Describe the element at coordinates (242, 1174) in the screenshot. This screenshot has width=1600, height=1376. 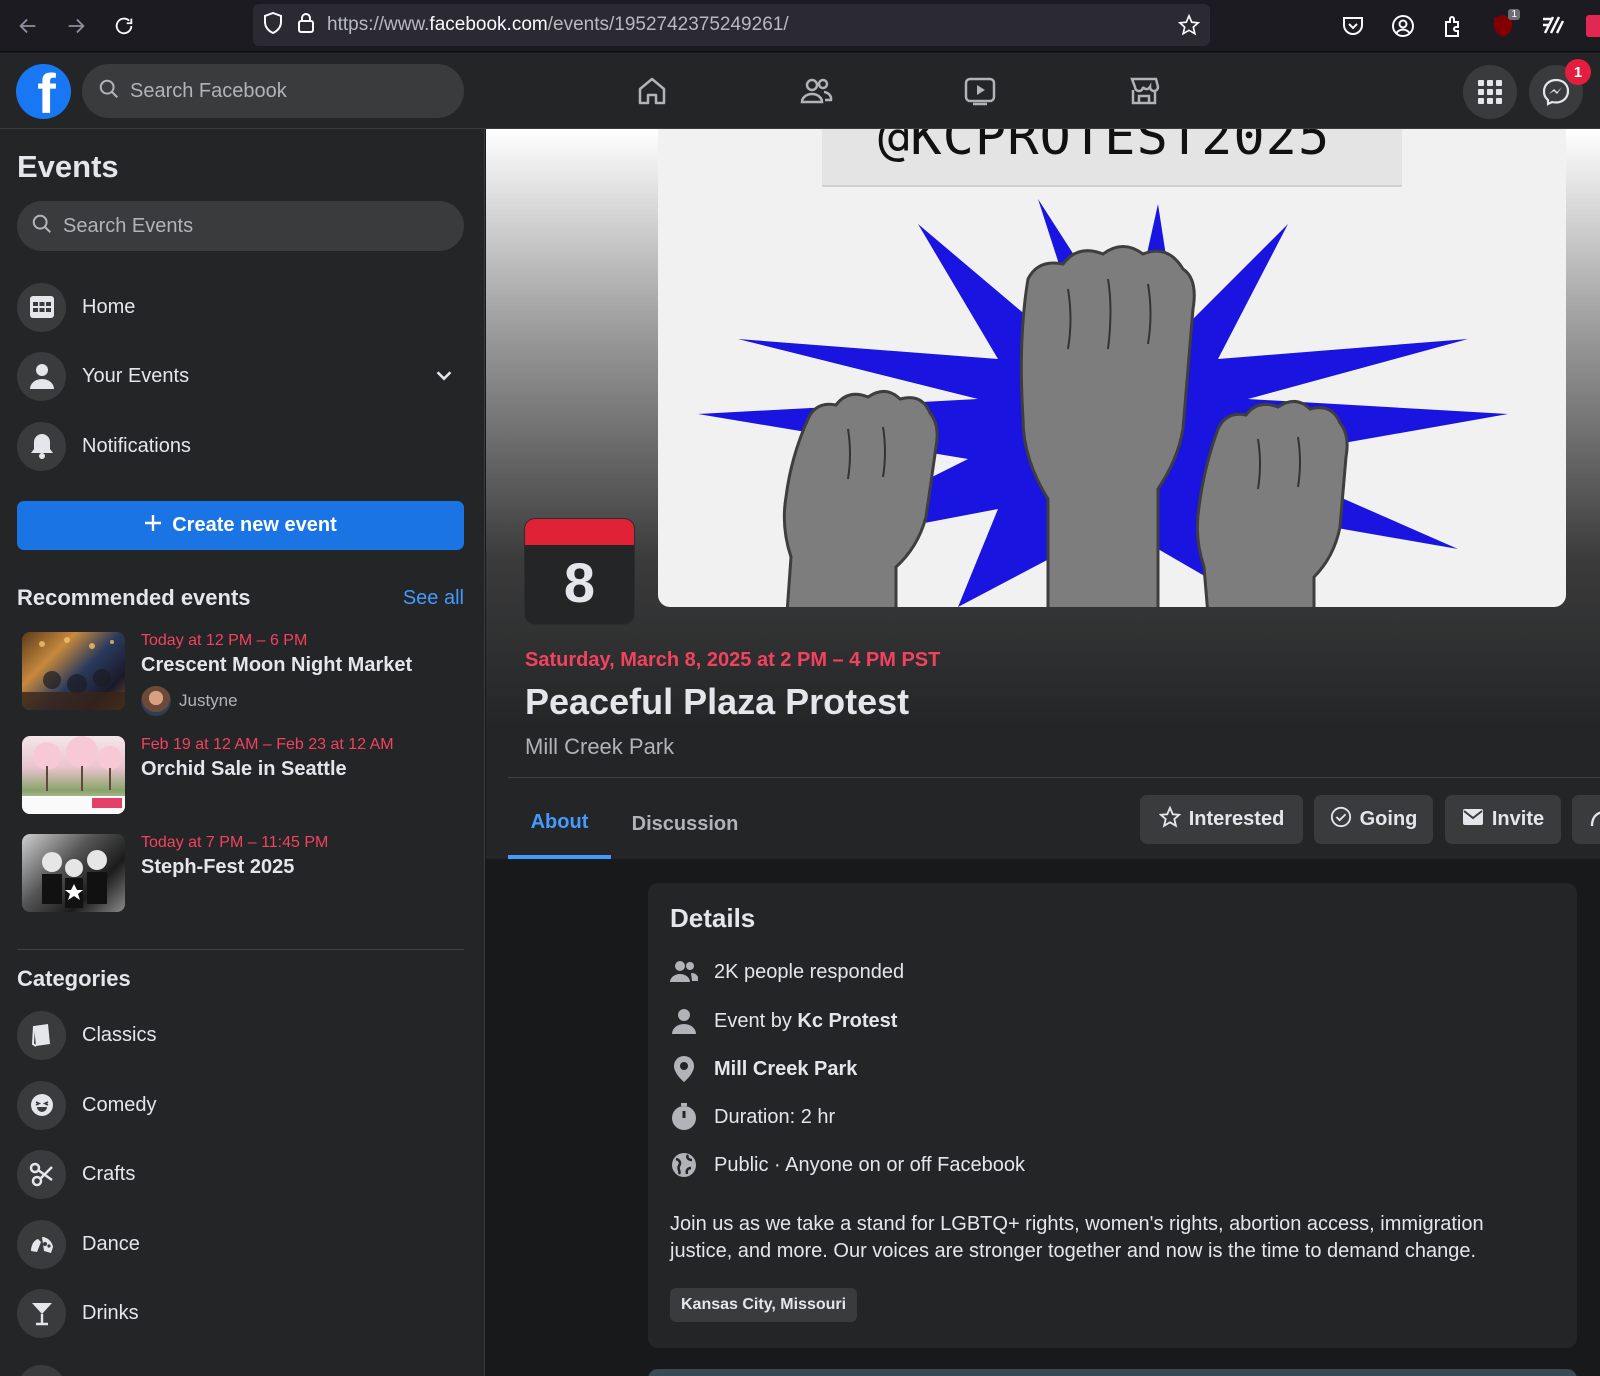
I see `category-item-crafts: Crafts` at that location.